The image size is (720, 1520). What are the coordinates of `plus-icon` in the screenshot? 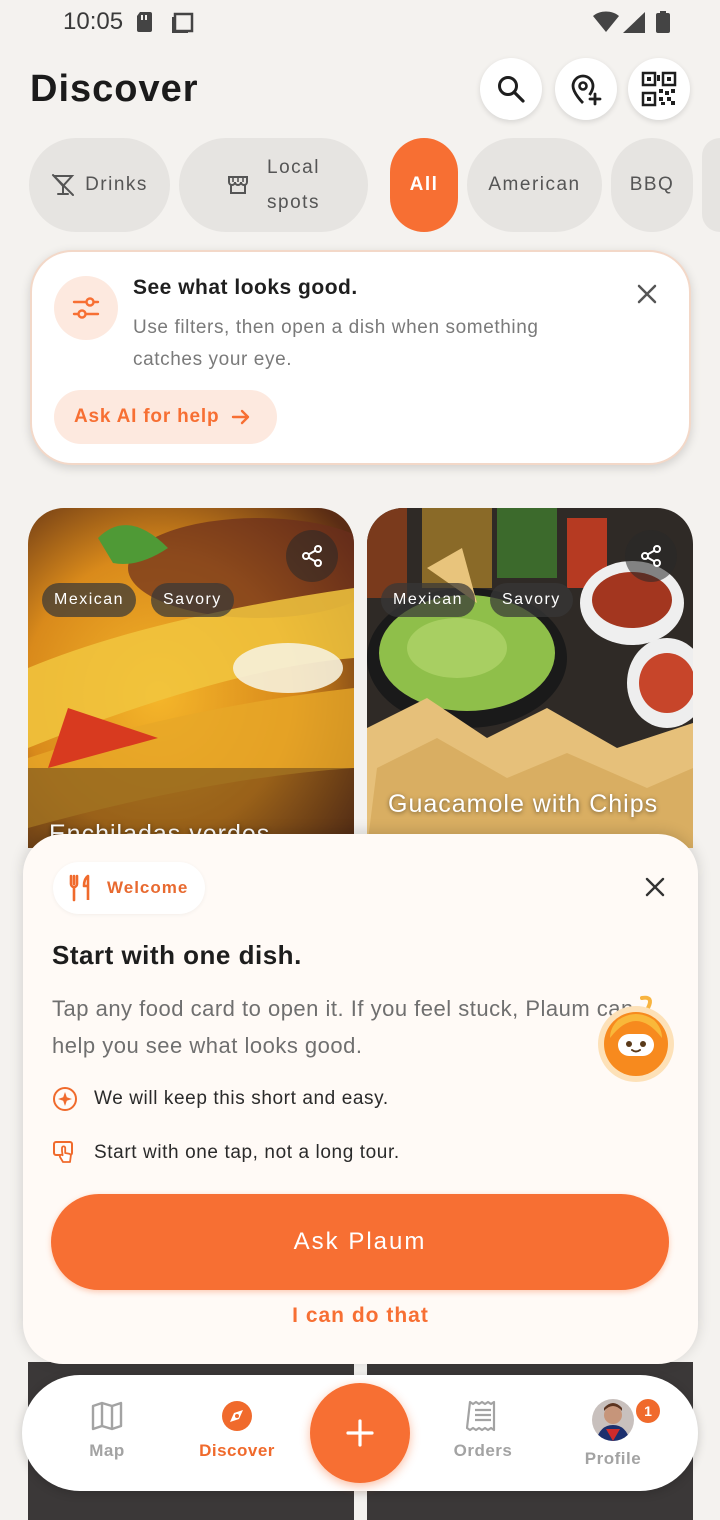 It's located at (360, 1433).